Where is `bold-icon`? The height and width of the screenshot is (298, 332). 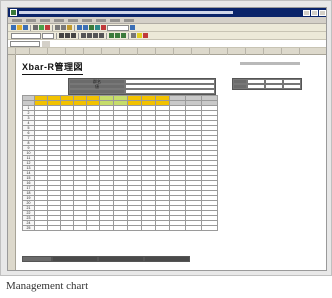
bold-icon is located at coordinates (61, 35).